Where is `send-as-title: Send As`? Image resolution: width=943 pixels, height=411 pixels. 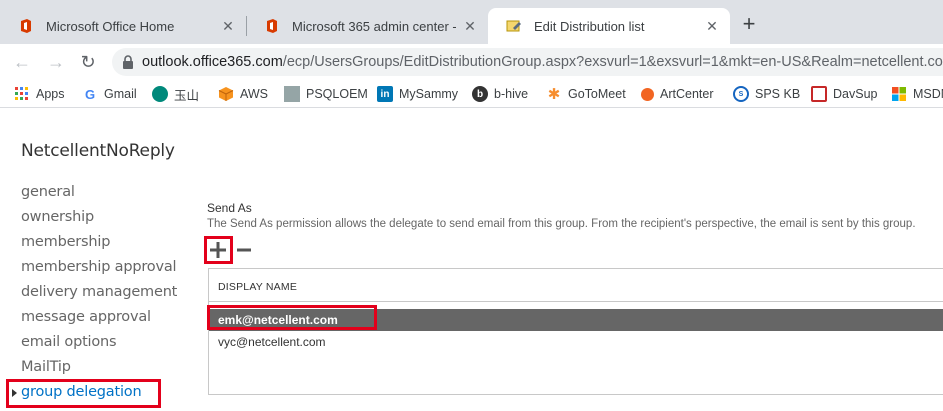
send-as-title: Send As is located at coordinates (229, 208).